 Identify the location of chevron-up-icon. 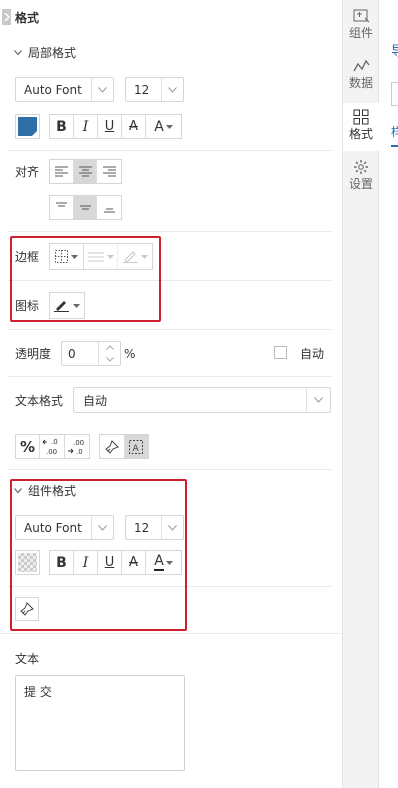
(109, 348).